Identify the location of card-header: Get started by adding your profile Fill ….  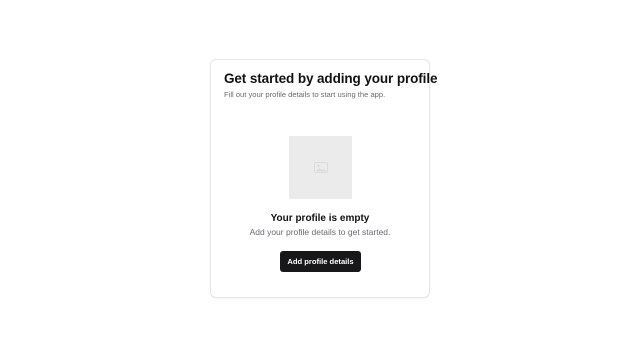
(331, 85).